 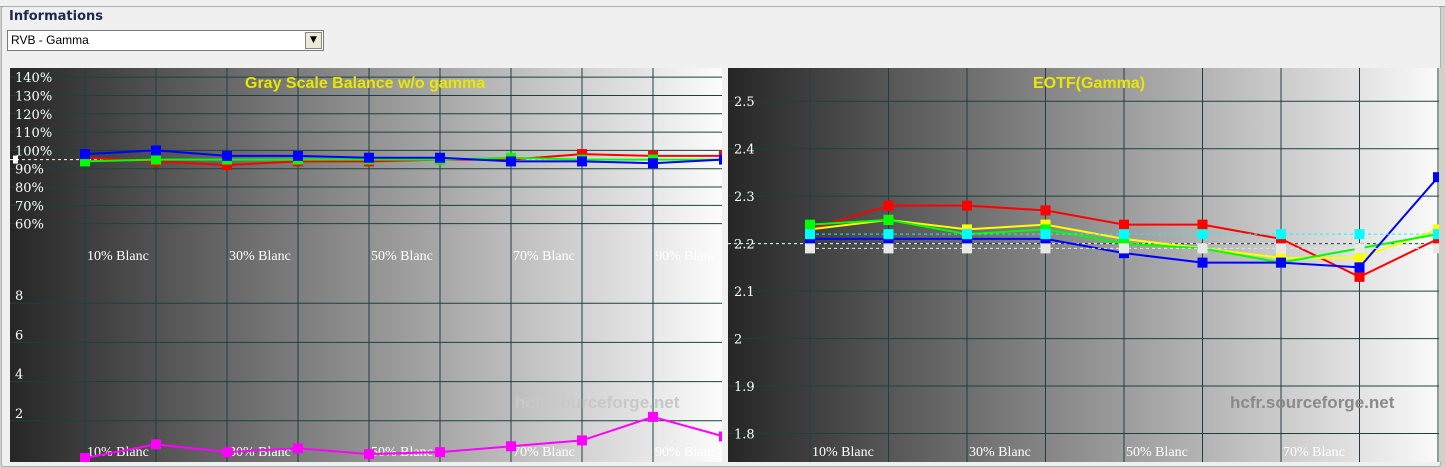 What do you see at coordinates (29, 188) in the screenshot?
I see `y-tick-label: 80%` at bounding box center [29, 188].